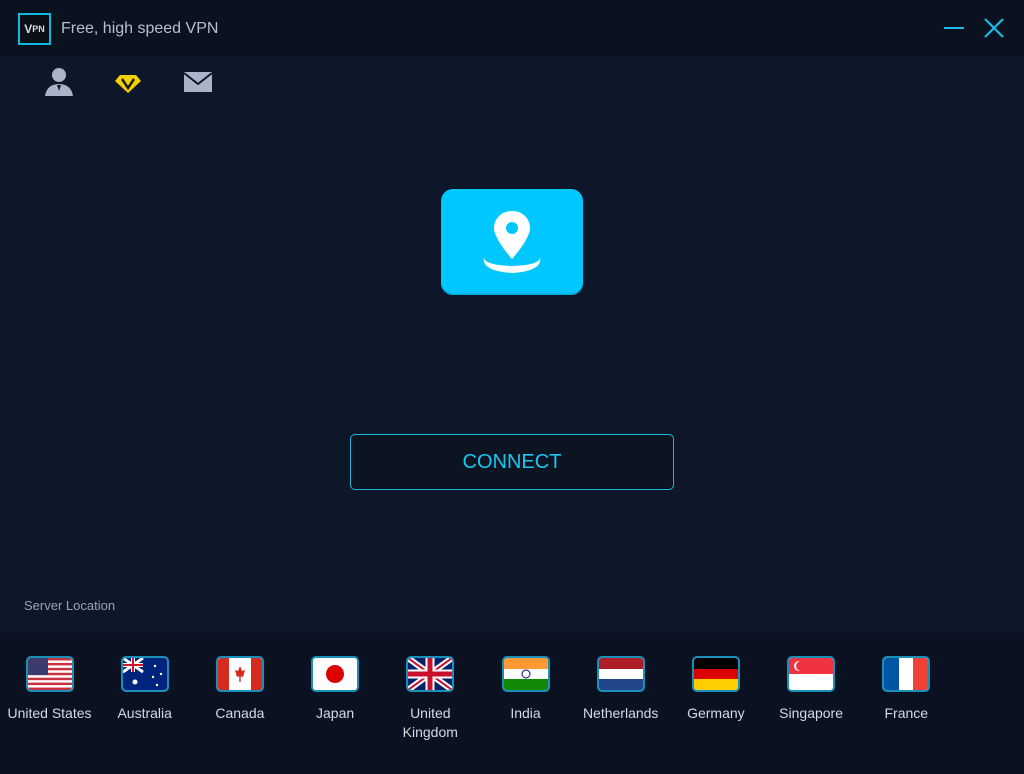 This screenshot has height=774, width=1024. I want to click on mail-button, so click(198, 82).